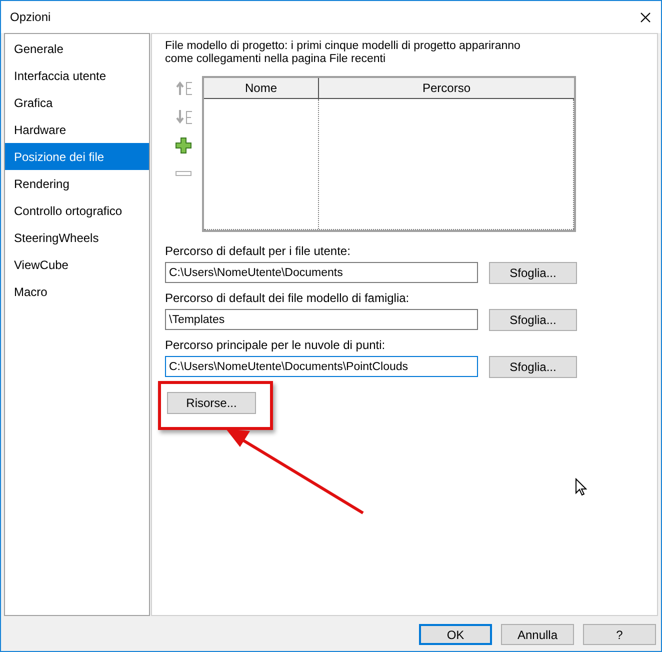 The height and width of the screenshot is (652, 662). What do you see at coordinates (645, 17) in the screenshot?
I see `close-icon` at bounding box center [645, 17].